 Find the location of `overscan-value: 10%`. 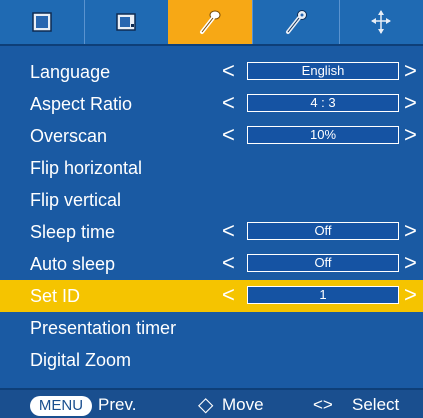

overscan-value: 10% is located at coordinates (323, 135).